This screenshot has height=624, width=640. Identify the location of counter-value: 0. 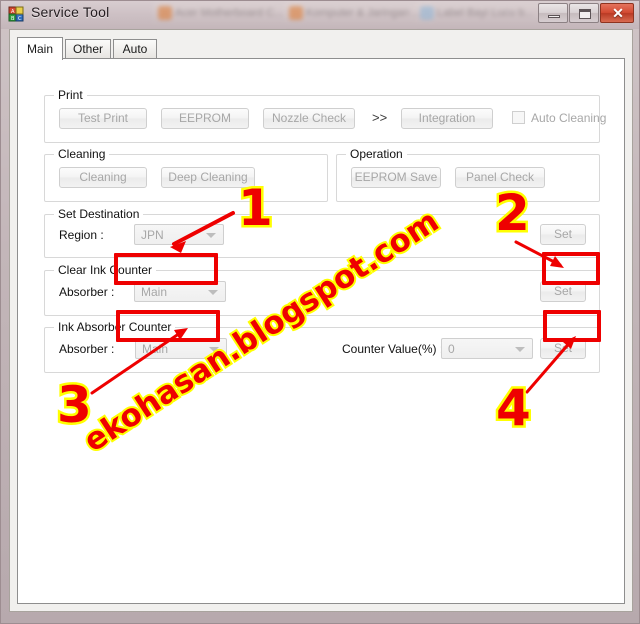
(451, 349).